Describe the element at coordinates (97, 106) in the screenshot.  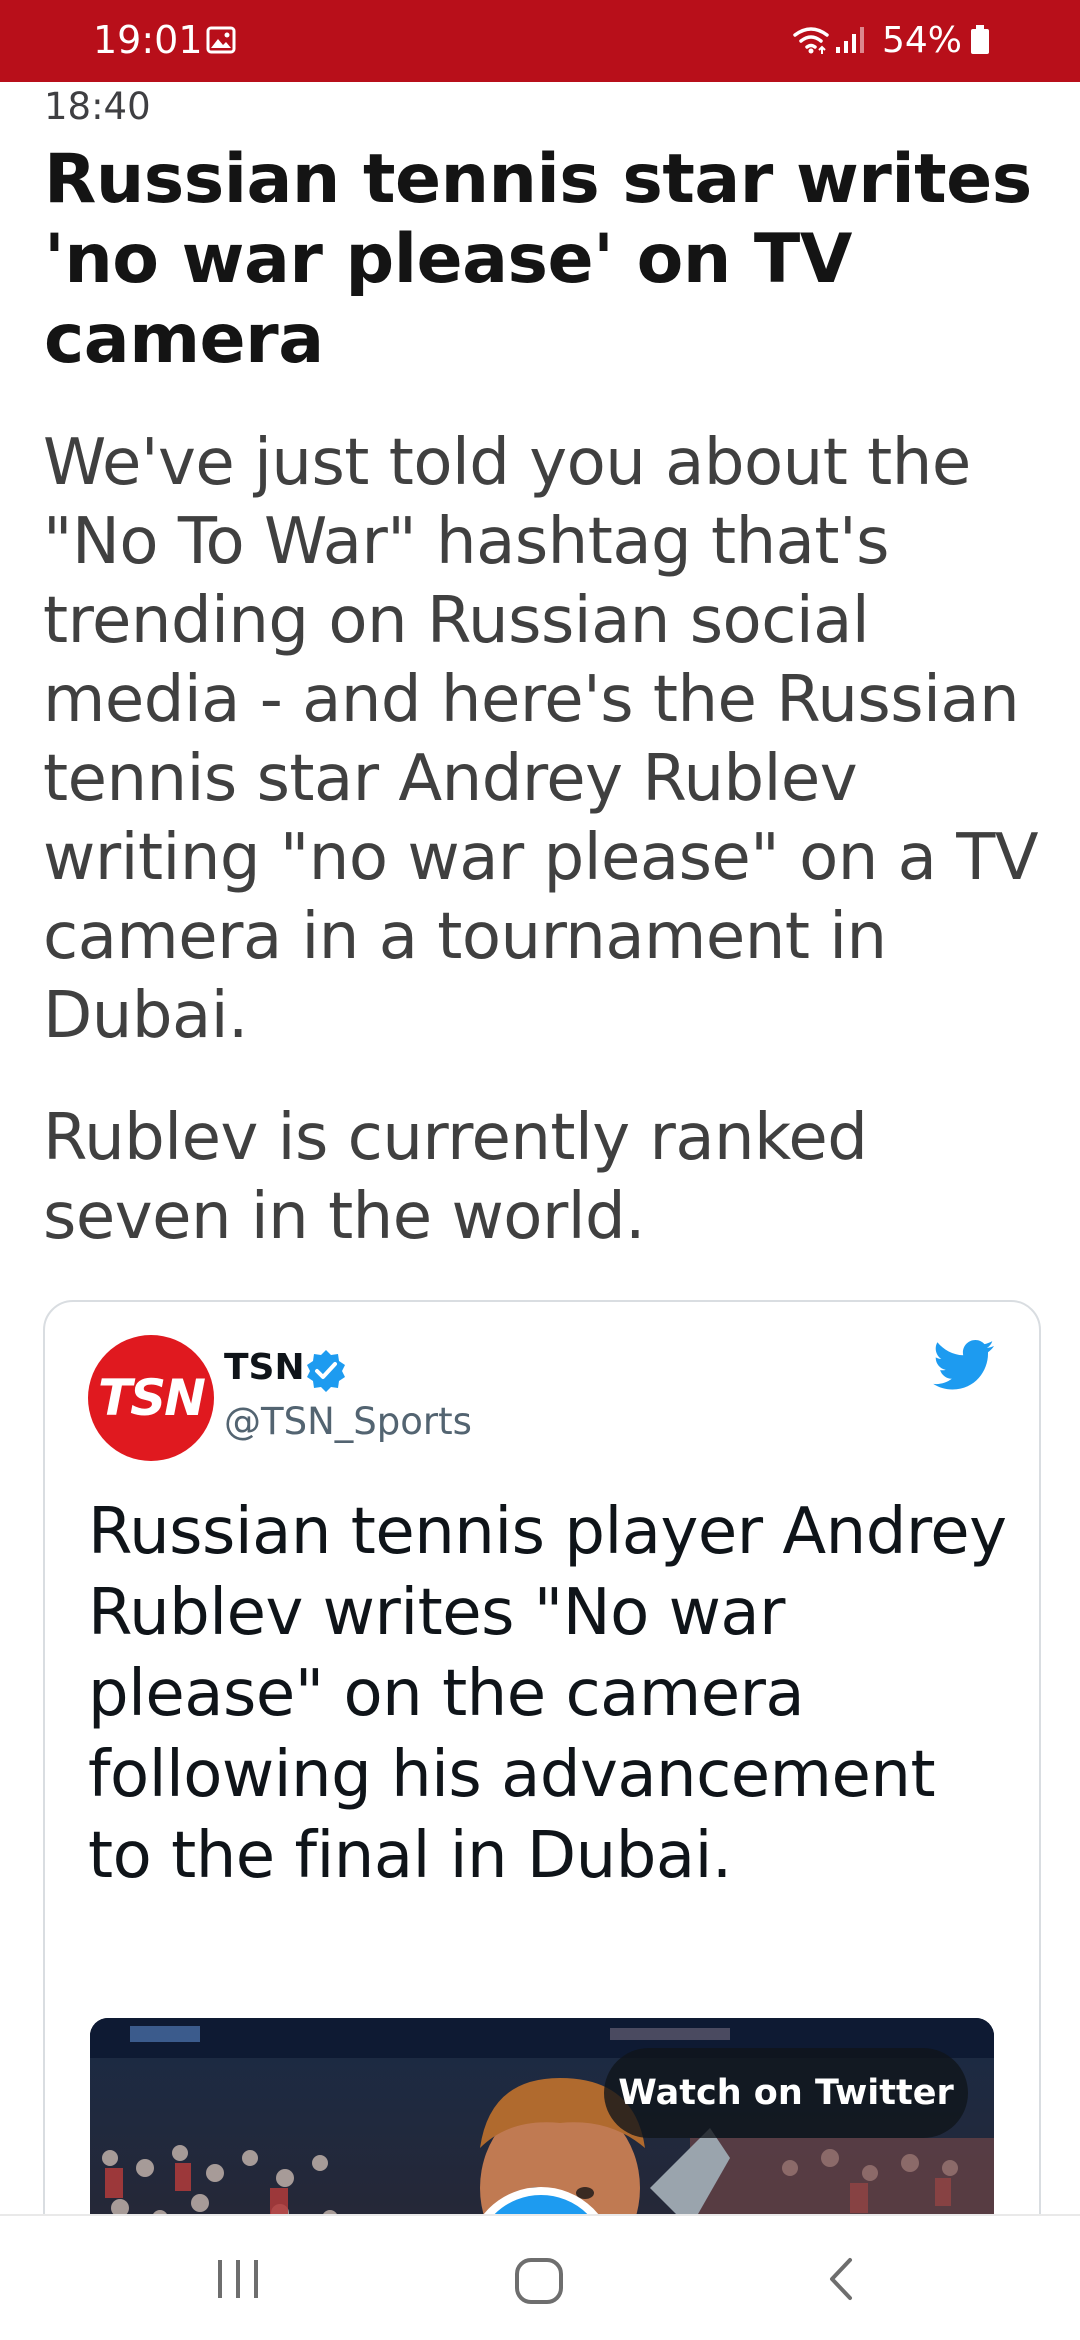
I see `post-timestamp: 18:40` at that location.